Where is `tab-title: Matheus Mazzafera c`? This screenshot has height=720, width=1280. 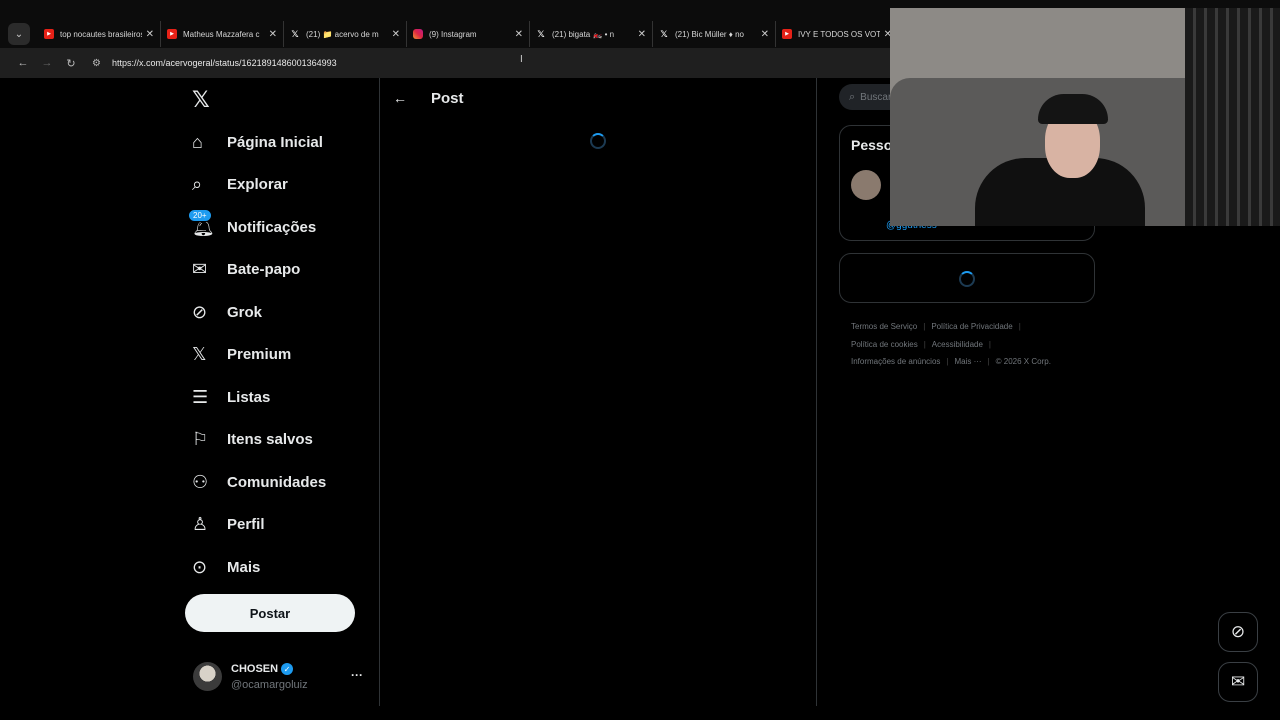 tab-title: Matheus Mazzafera c is located at coordinates (221, 34).